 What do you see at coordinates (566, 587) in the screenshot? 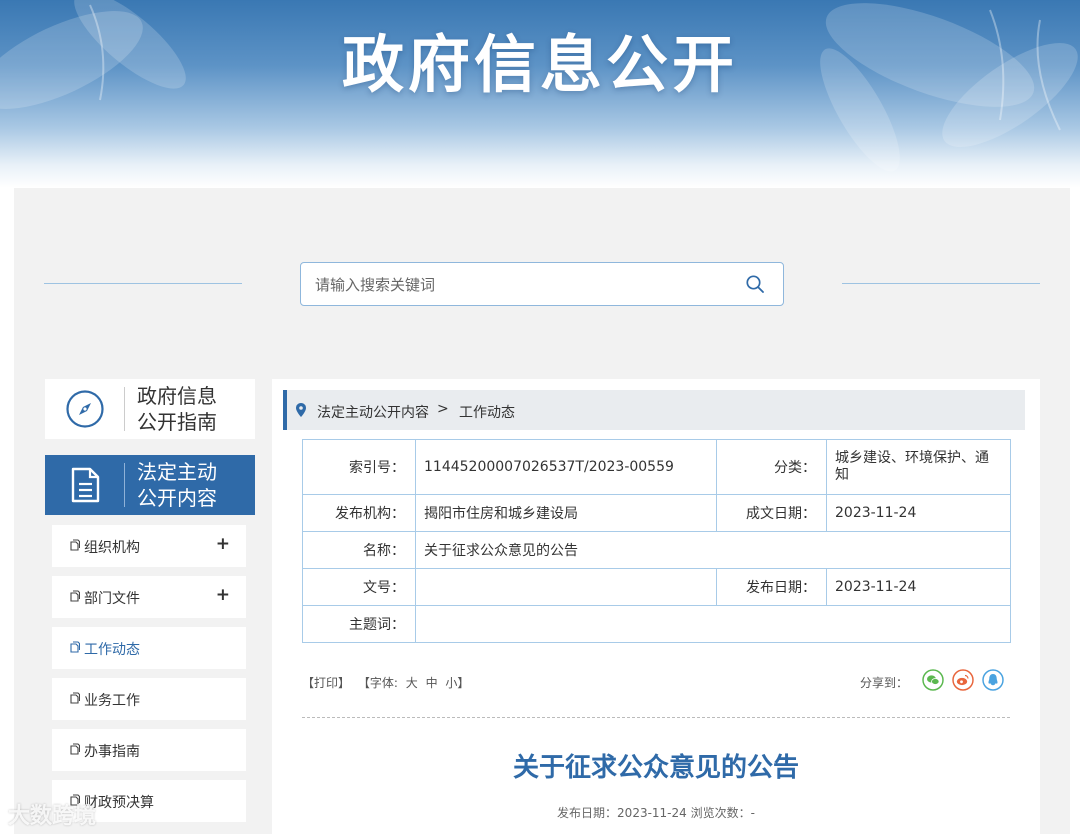
I see `docno-value` at bounding box center [566, 587].